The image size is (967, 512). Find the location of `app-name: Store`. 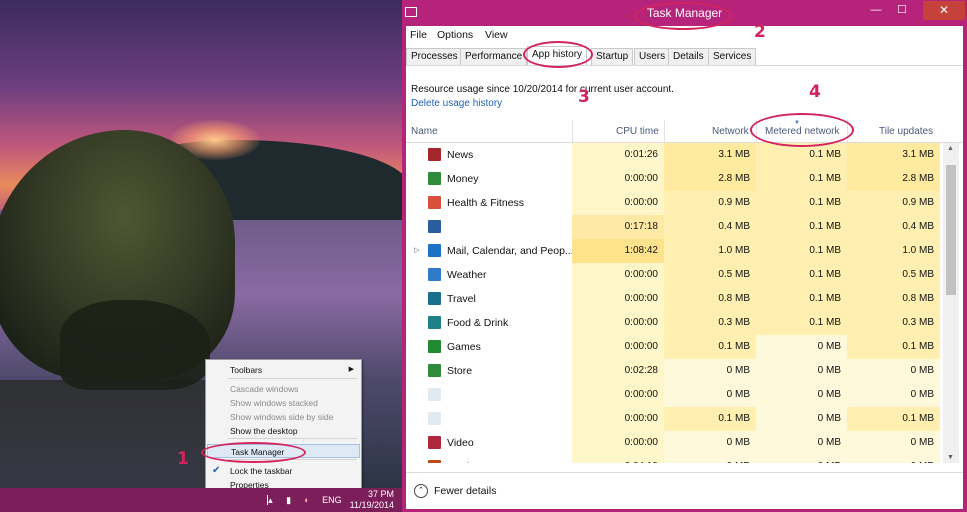

app-name: Store is located at coordinates (460, 371).